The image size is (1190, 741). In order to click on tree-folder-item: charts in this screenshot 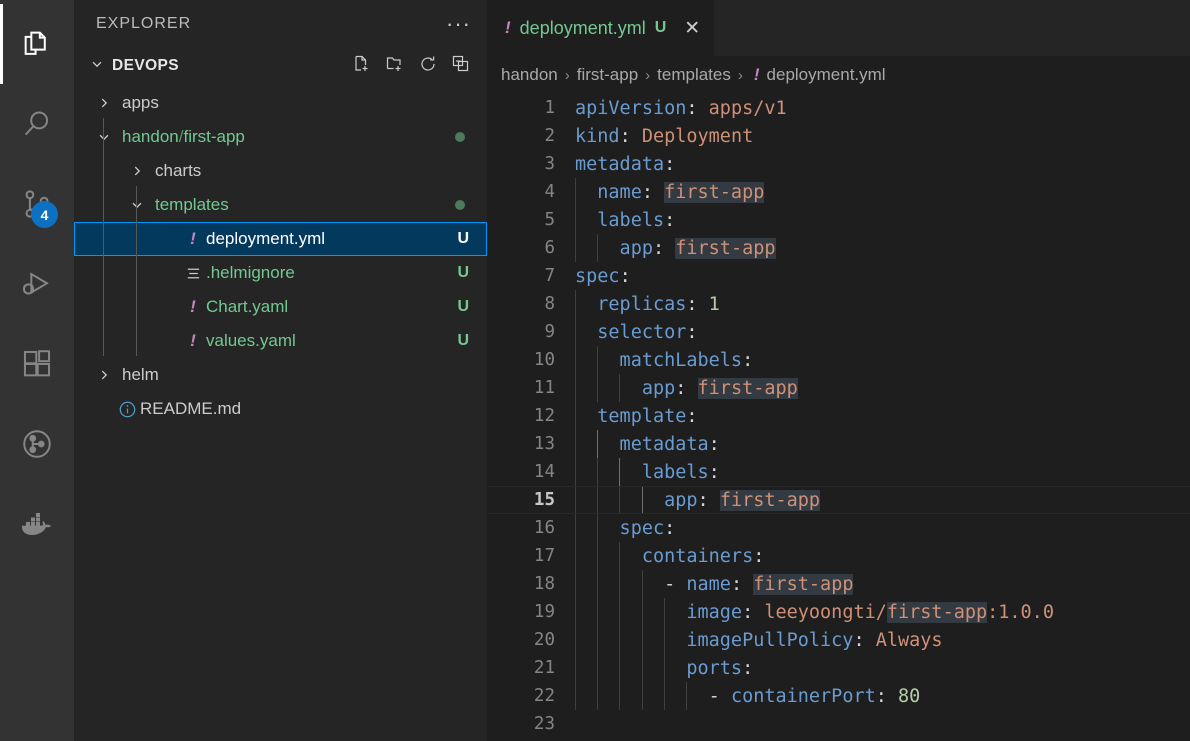, I will do `click(280, 171)`.